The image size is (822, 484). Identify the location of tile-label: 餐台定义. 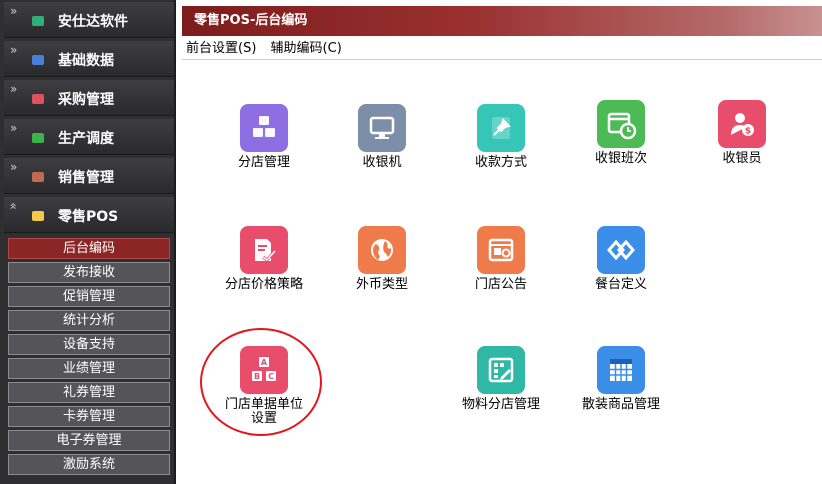
(620, 284).